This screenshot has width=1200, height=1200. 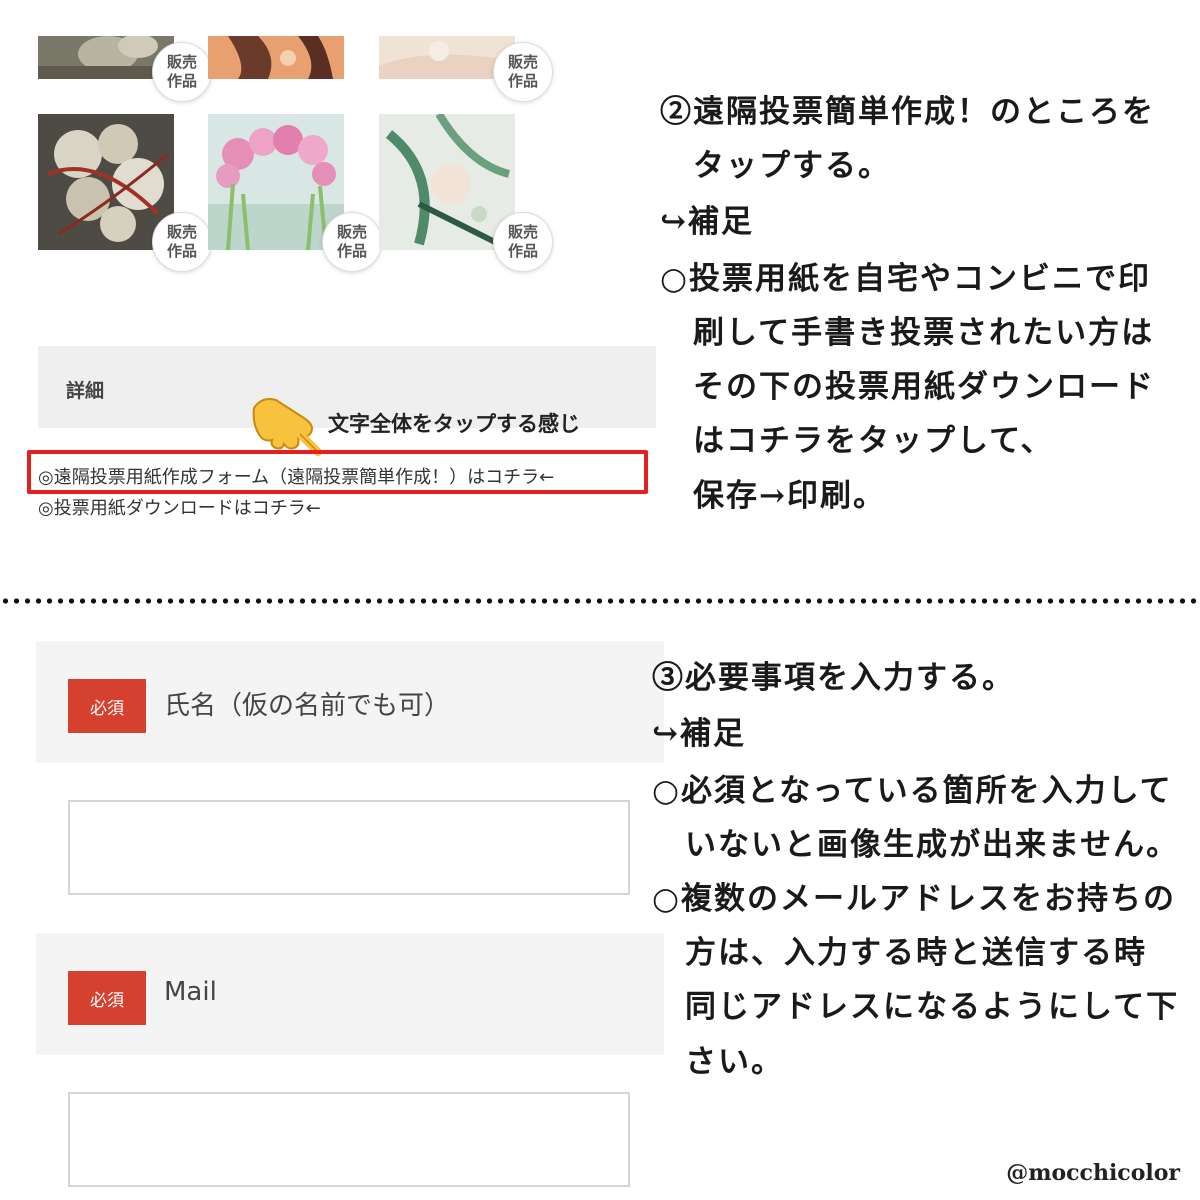 What do you see at coordinates (287, 427) in the screenshot?
I see `pointing-hand-icon` at bounding box center [287, 427].